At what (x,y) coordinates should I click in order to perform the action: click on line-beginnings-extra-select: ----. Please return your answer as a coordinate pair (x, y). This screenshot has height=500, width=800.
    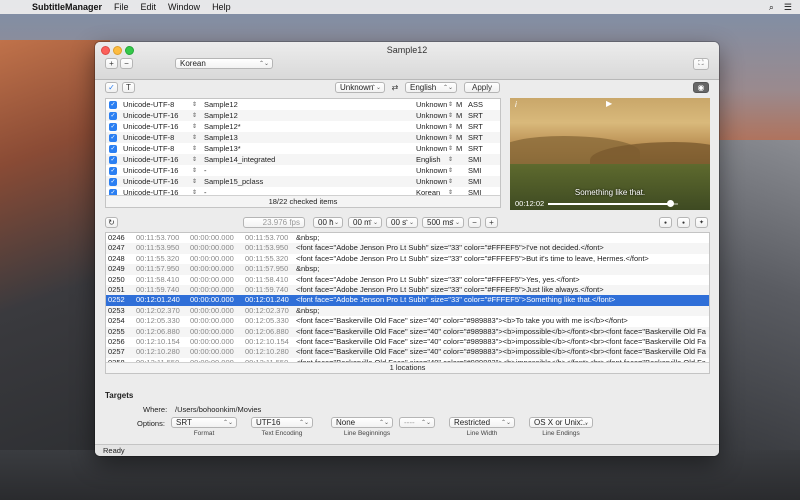
    Looking at the image, I should click on (417, 422).